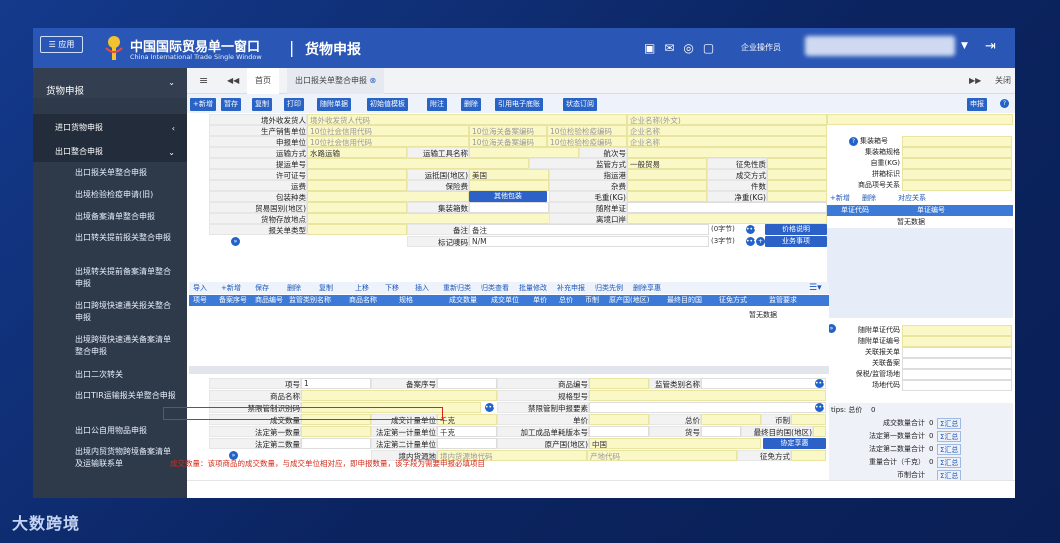 The height and width of the screenshot is (543, 1060). I want to click on save-draft-button: 暂存, so click(231, 104).